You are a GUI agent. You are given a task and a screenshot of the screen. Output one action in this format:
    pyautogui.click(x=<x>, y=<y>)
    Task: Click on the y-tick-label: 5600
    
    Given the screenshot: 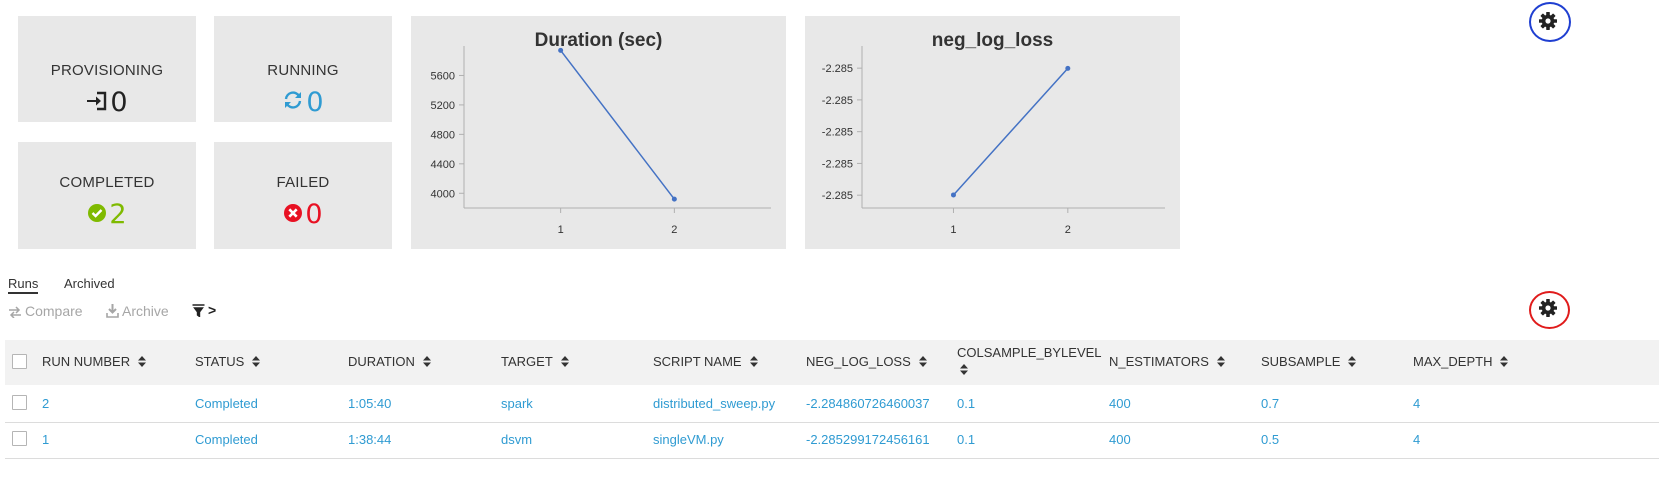 What is the action you would take?
    pyautogui.click(x=443, y=76)
    